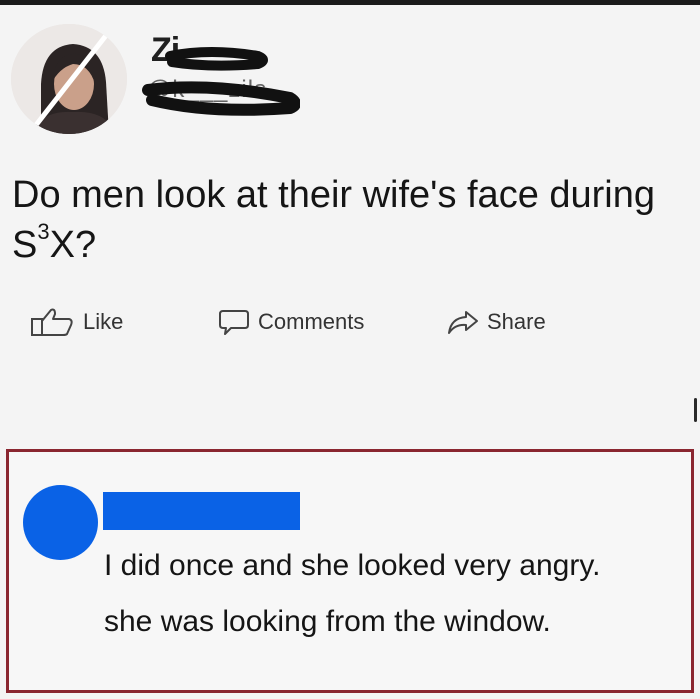  What do you see at coordinates (60, 522) in the screenshot?
I see `comment-avatar-redacted` at bounding box center [60, 522].